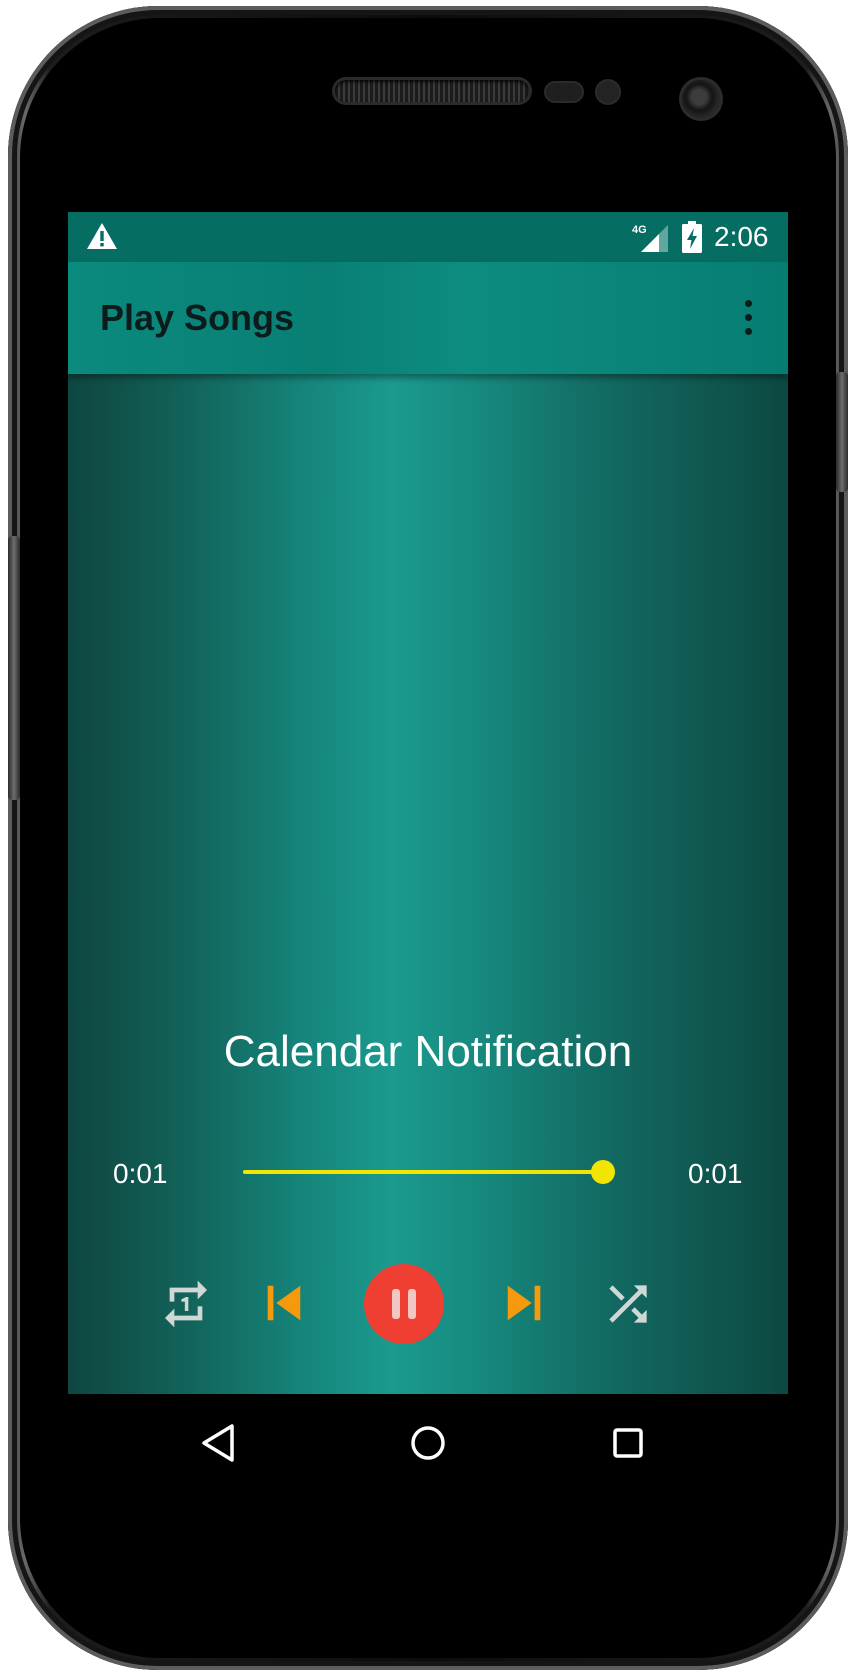 The width and height of the screenshot is (856, 1676). I want to click on volume-button, so click(14, 668).